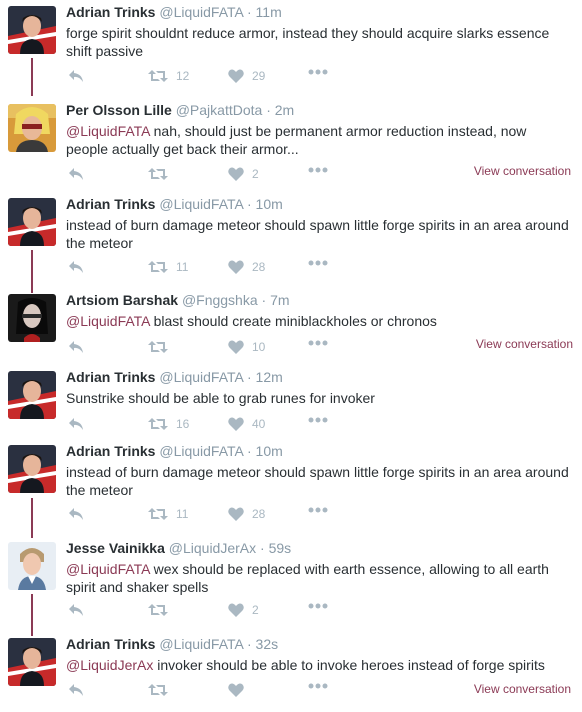 This screenshot has height=712, width=582. What do you see at coordinates (122, 300) in the screenshot?
I see `author-name: Artsiom Barshak` at bounding box center [122, 300].